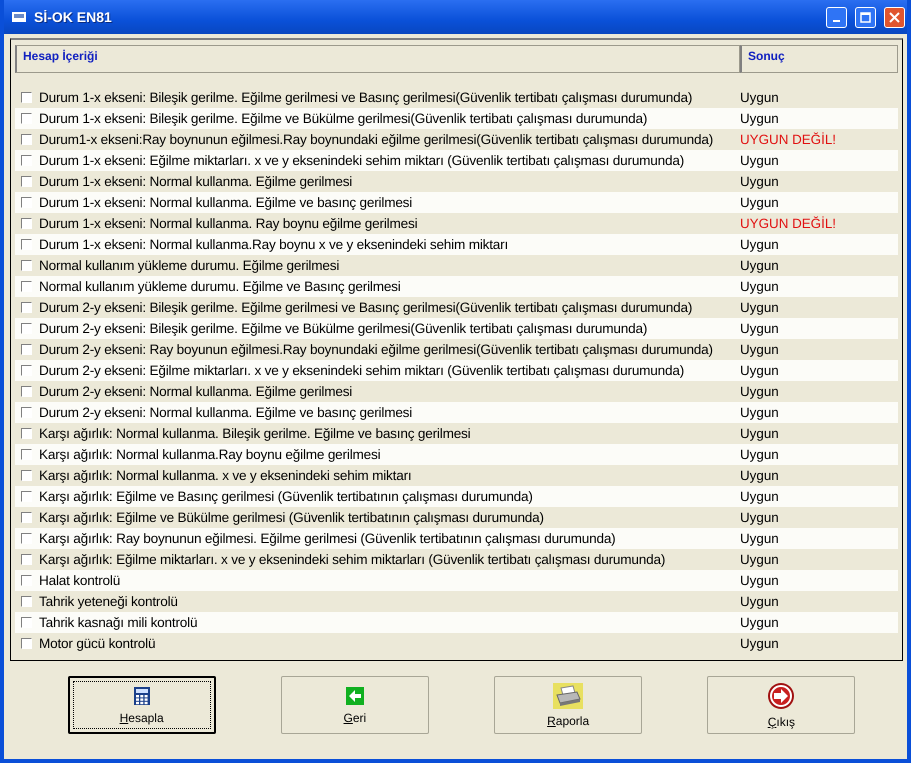 The height and width of the screenshot is (763, 911). I want to click on close-icon, so click(894, 17).